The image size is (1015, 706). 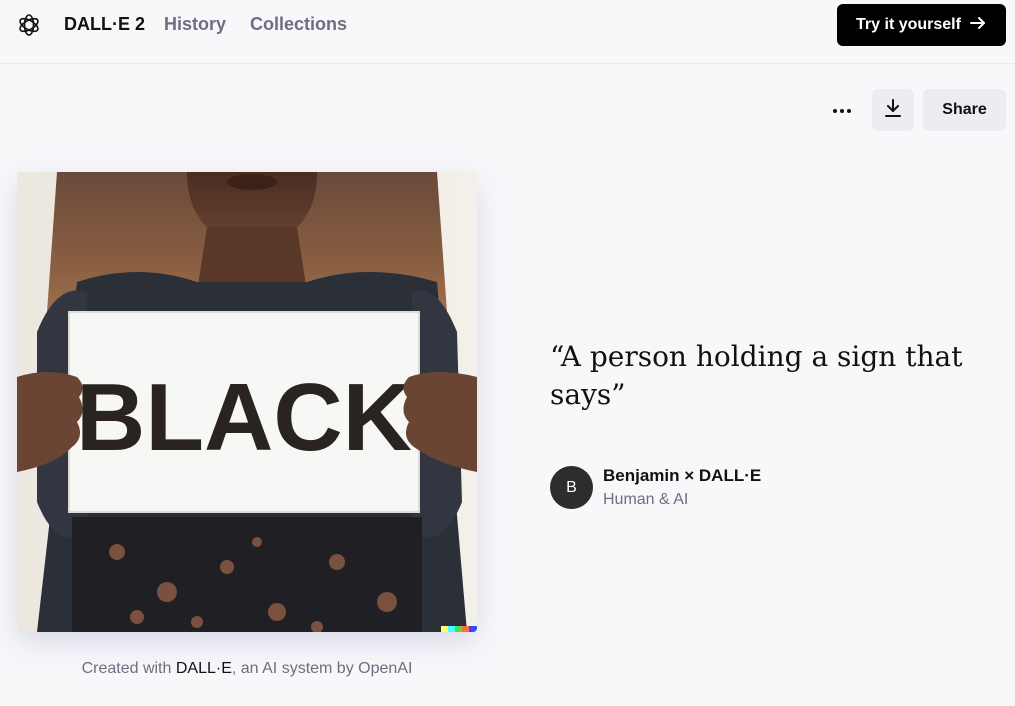 I want to click on download-button, so click(x=893, y=110).